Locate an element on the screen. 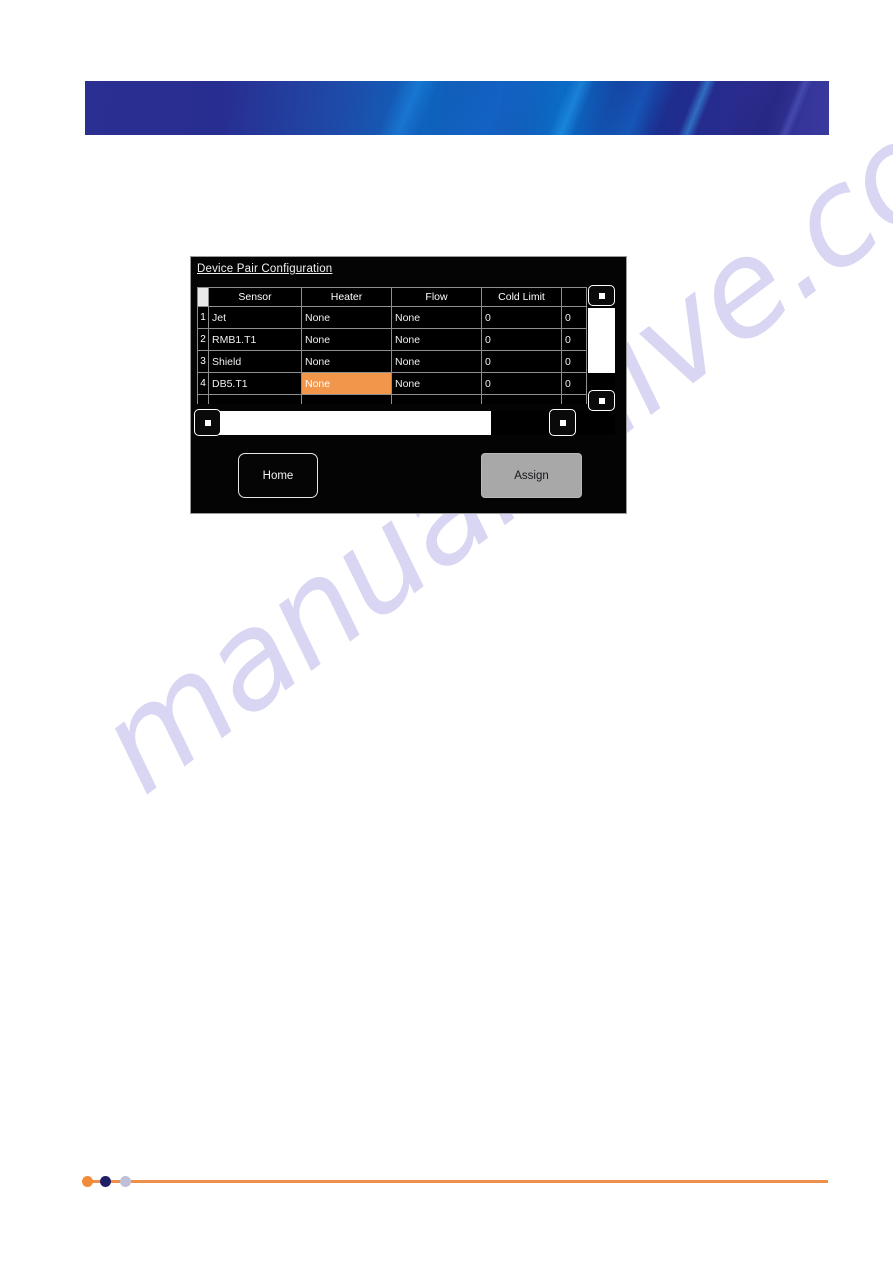 The image size is (893, 1263). scroll-down-glyph is located at coordinates (601, 400).